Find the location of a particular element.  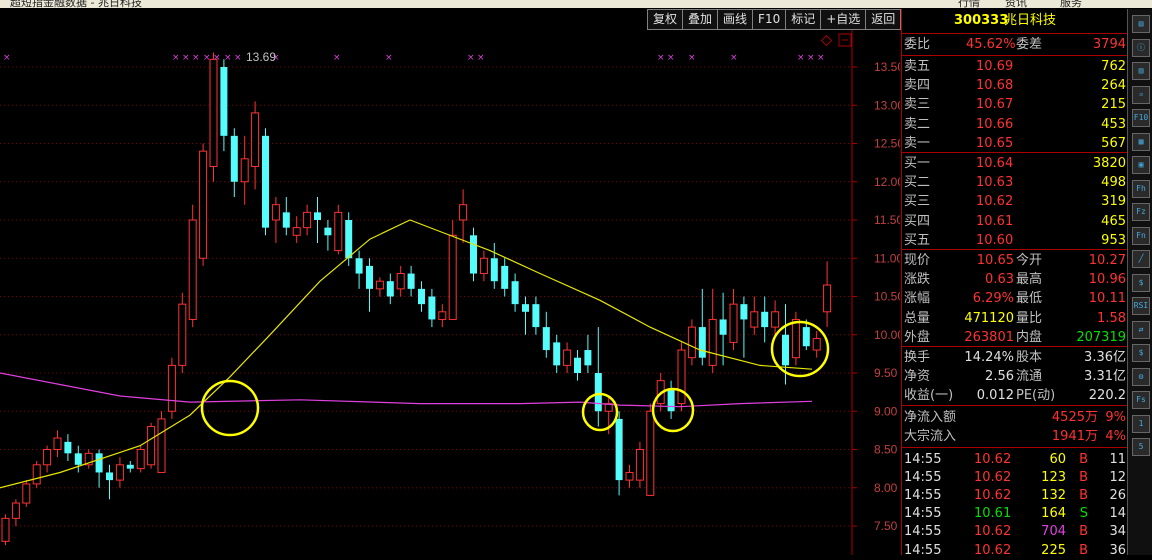

menu-service: 服务 is located at coordinates (1071, 4).